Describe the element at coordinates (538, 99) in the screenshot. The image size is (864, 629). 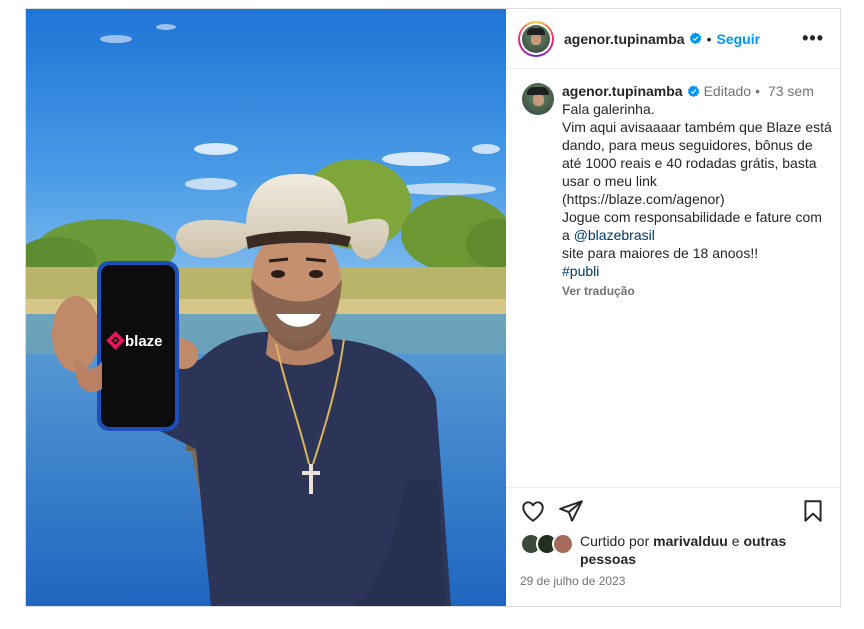
I see `caption-avatar` at that location.